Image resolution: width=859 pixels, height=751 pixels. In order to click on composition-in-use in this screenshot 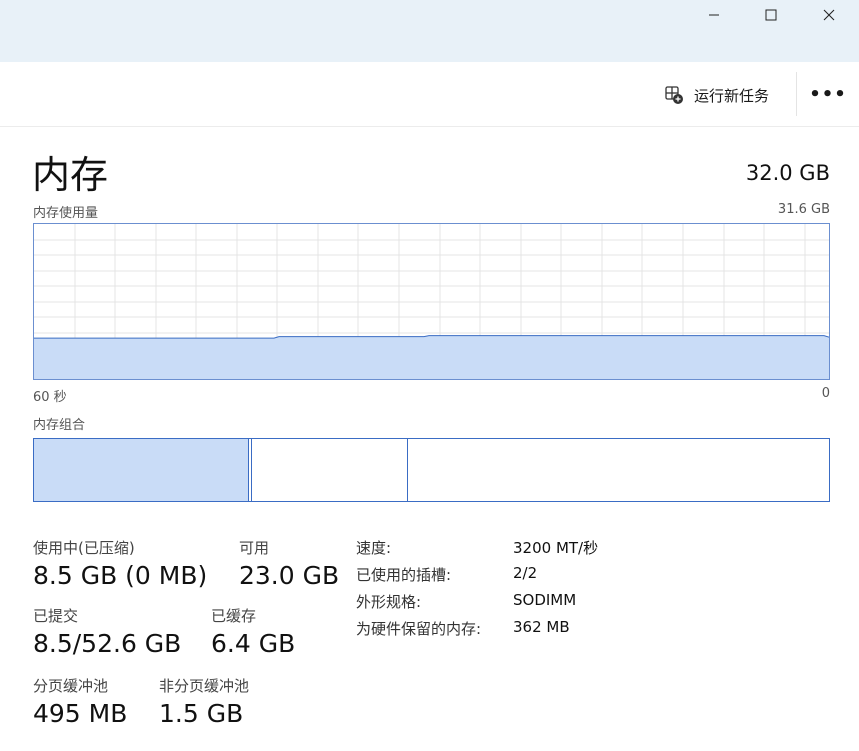, I will do `click(141, 470)`.